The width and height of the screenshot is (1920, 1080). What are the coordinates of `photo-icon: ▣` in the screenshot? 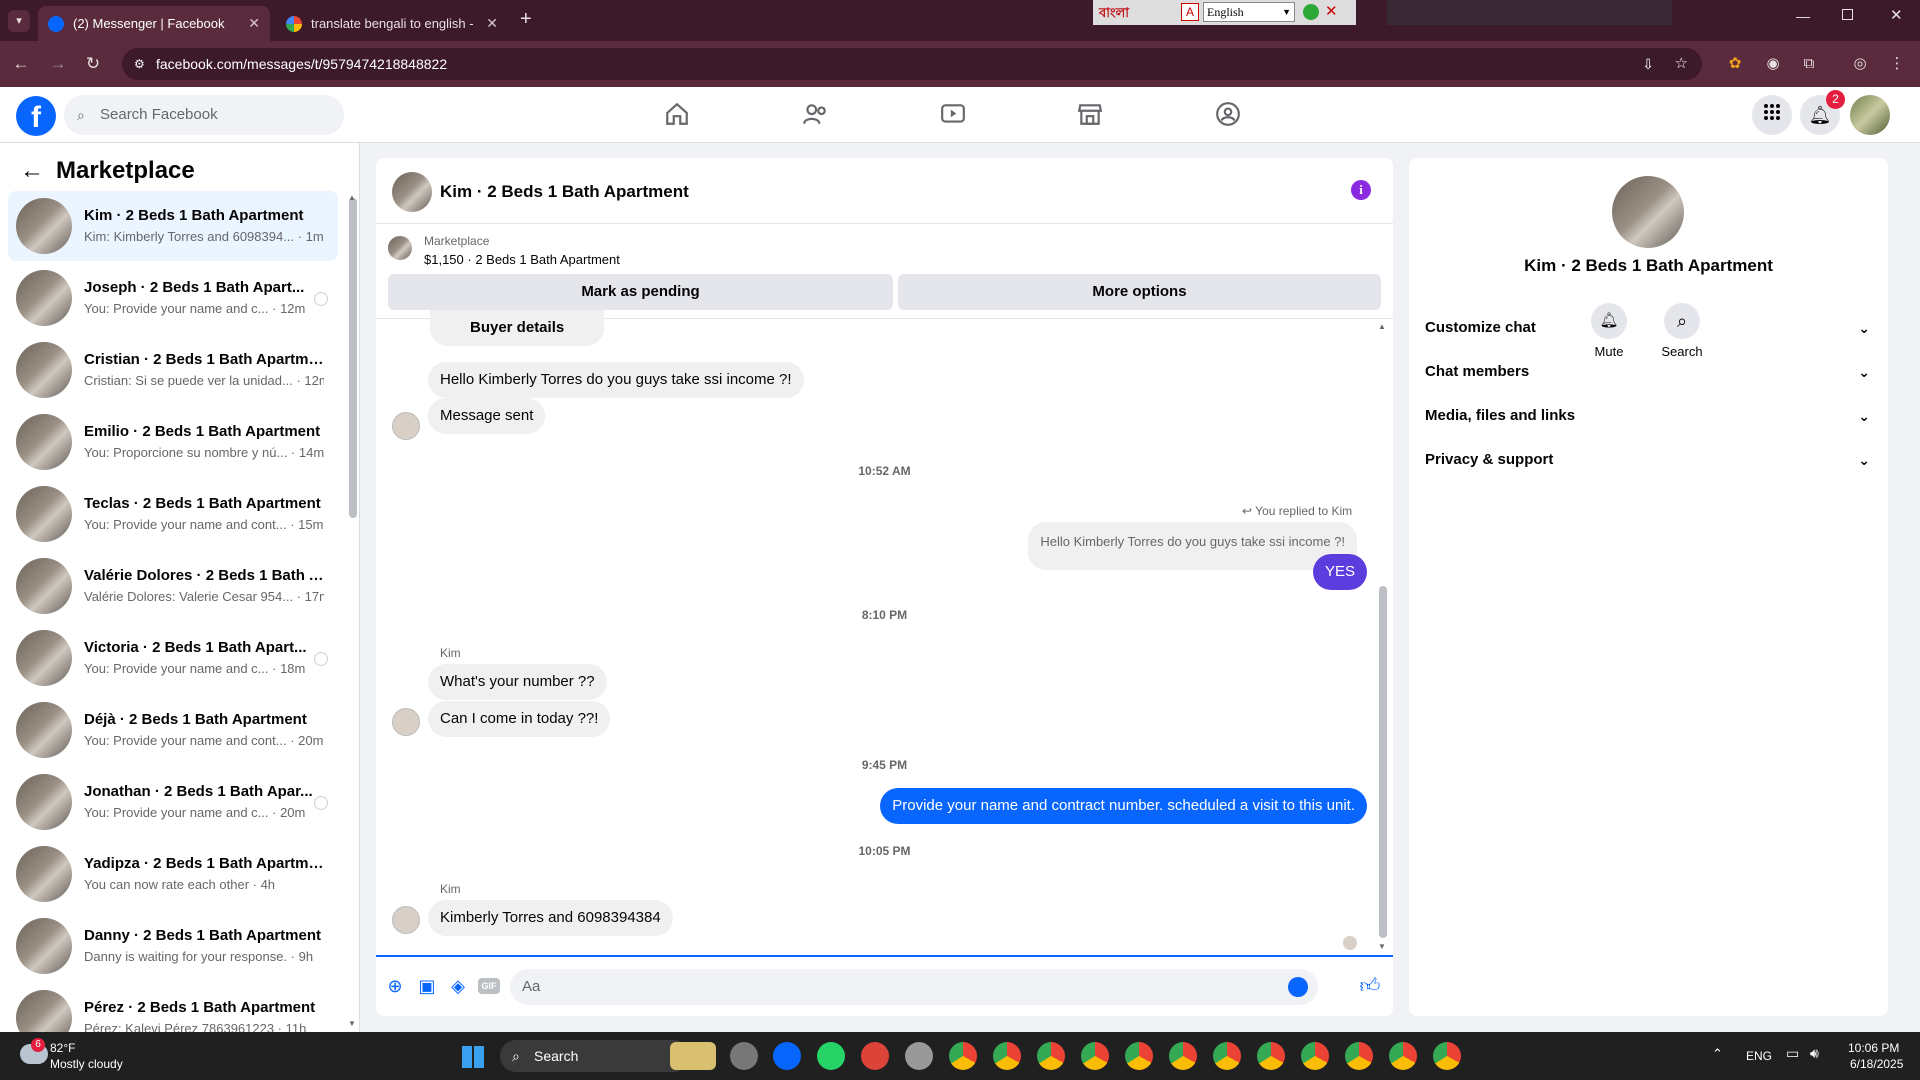 It's located at (427, 986).